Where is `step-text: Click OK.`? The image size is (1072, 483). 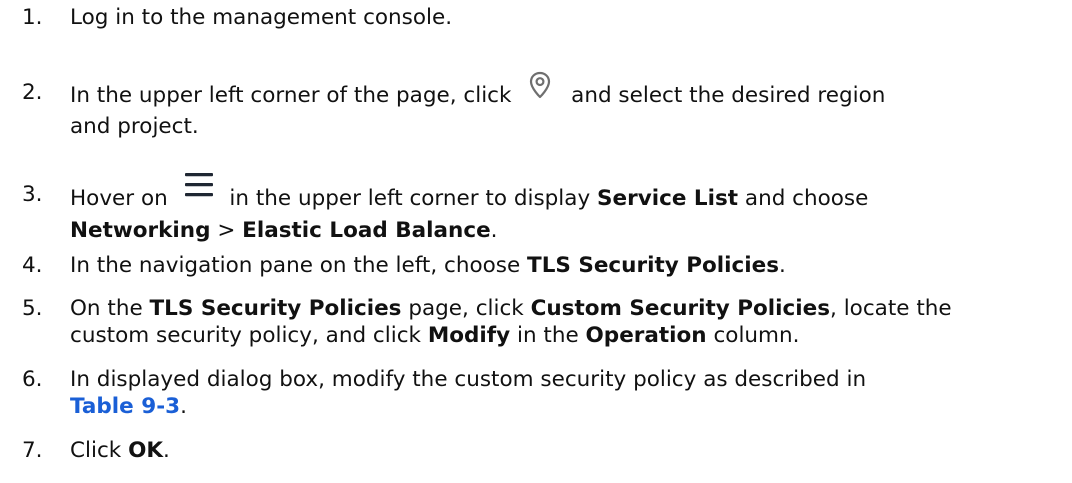
step-text: Click OK. is located at coordinates (120, 450).